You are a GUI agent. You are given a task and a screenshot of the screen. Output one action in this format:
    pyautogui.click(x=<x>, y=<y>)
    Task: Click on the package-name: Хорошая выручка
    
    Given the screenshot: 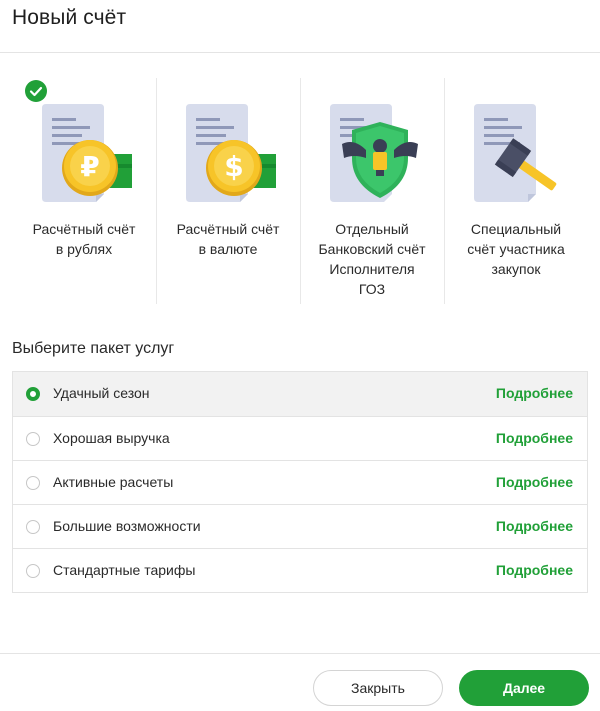 What is the action you would take?
    pyautogui.click(x=111, y=438)
    